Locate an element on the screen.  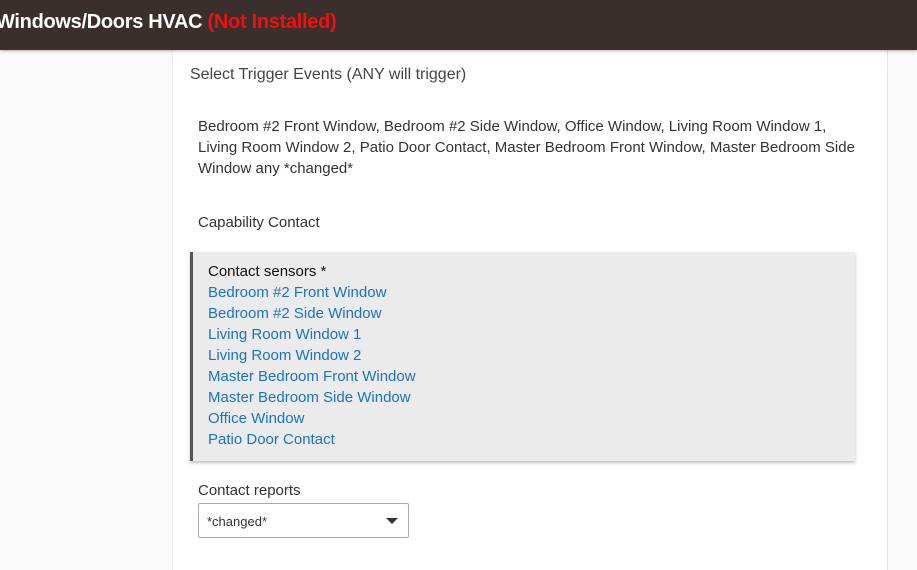
sensor-link: Living Room Window 1 is located at coordinates (531, 334).